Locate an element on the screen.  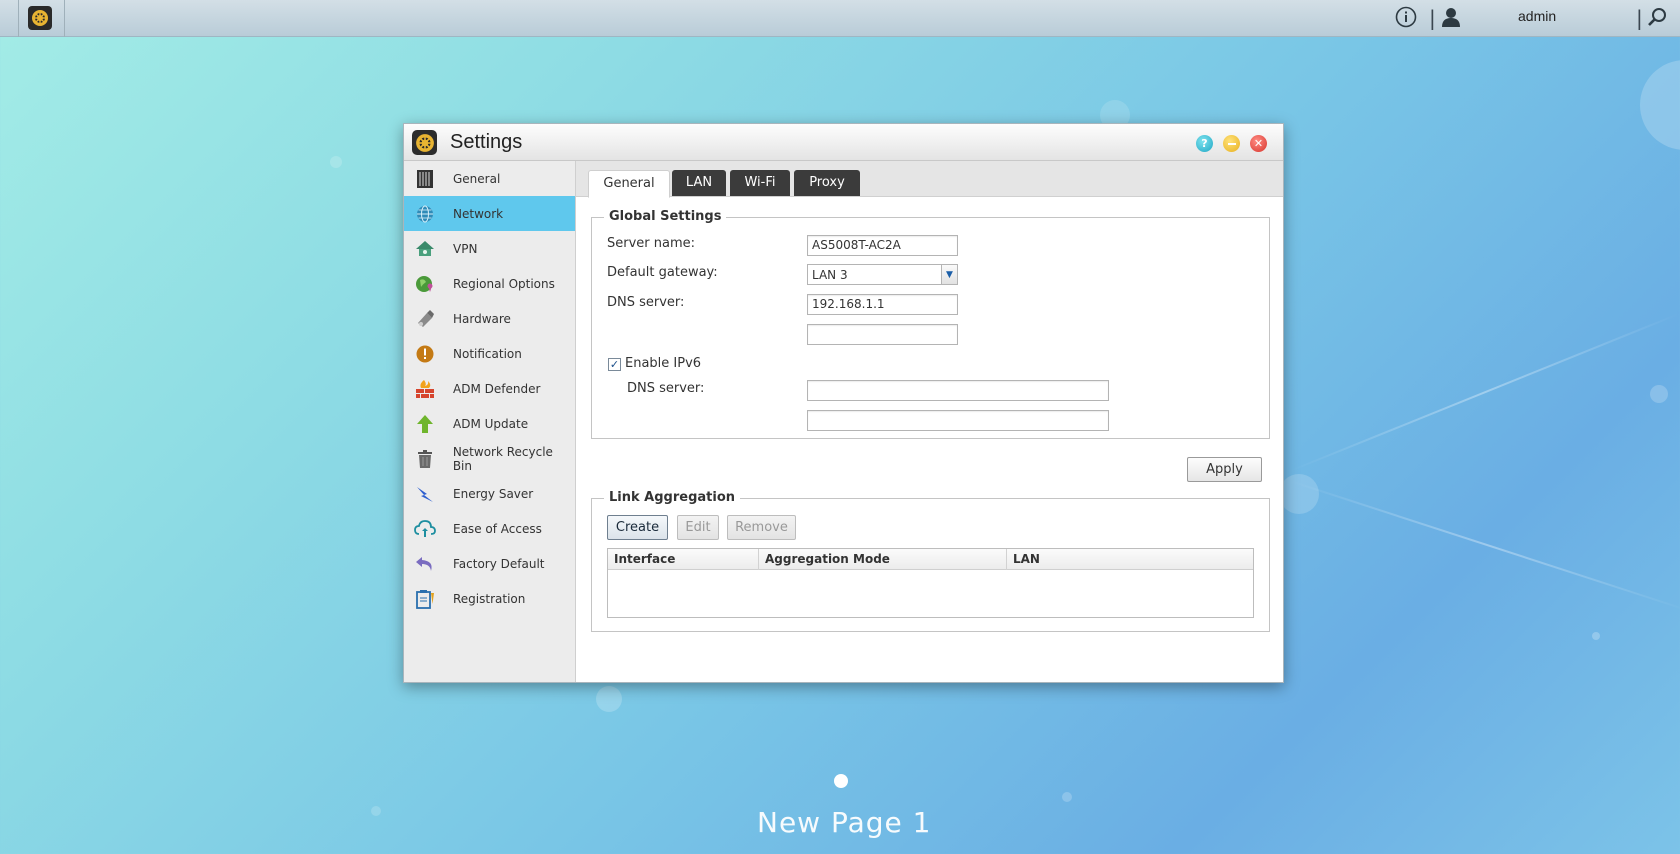
tab-lan: LAN is located at coordinates (699, 183).